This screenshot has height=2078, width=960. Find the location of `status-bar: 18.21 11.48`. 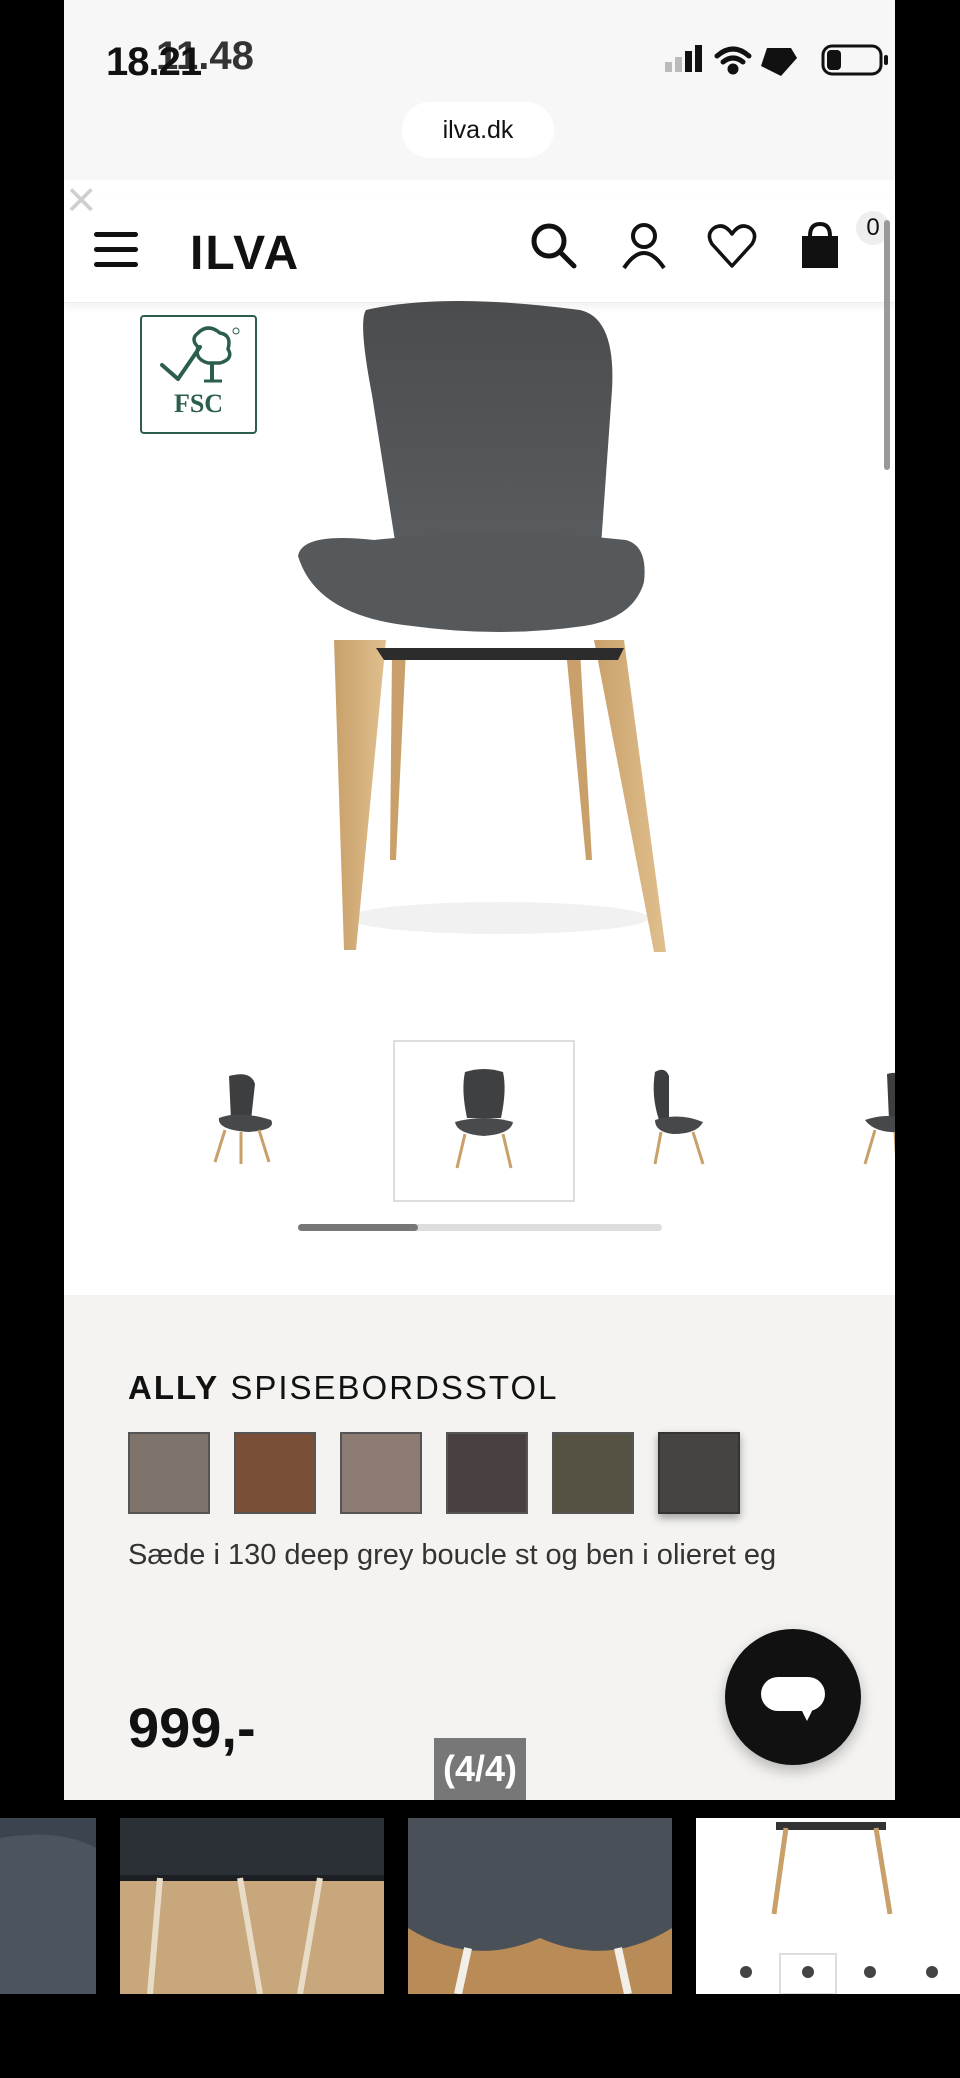

status-bar: 18.21 11.48 is located at coordinates (479, 45).